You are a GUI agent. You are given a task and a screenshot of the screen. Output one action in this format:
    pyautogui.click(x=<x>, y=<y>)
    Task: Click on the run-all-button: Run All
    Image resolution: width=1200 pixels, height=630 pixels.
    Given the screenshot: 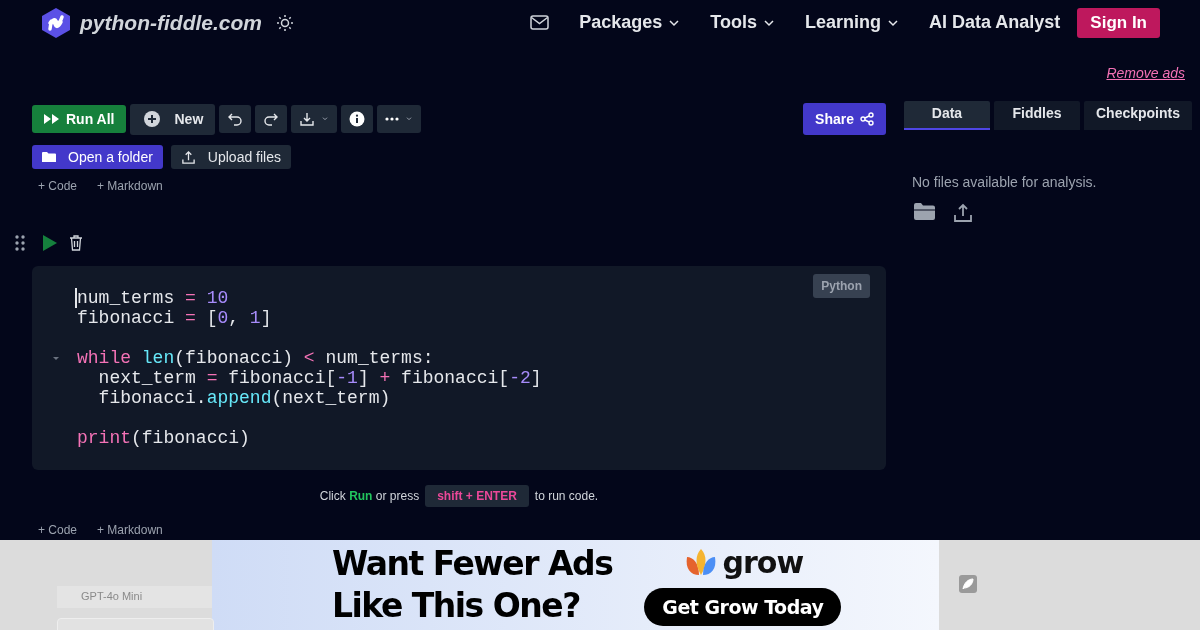 What is the action you would take?
    pyautogui.click(x=79, y=119)
    